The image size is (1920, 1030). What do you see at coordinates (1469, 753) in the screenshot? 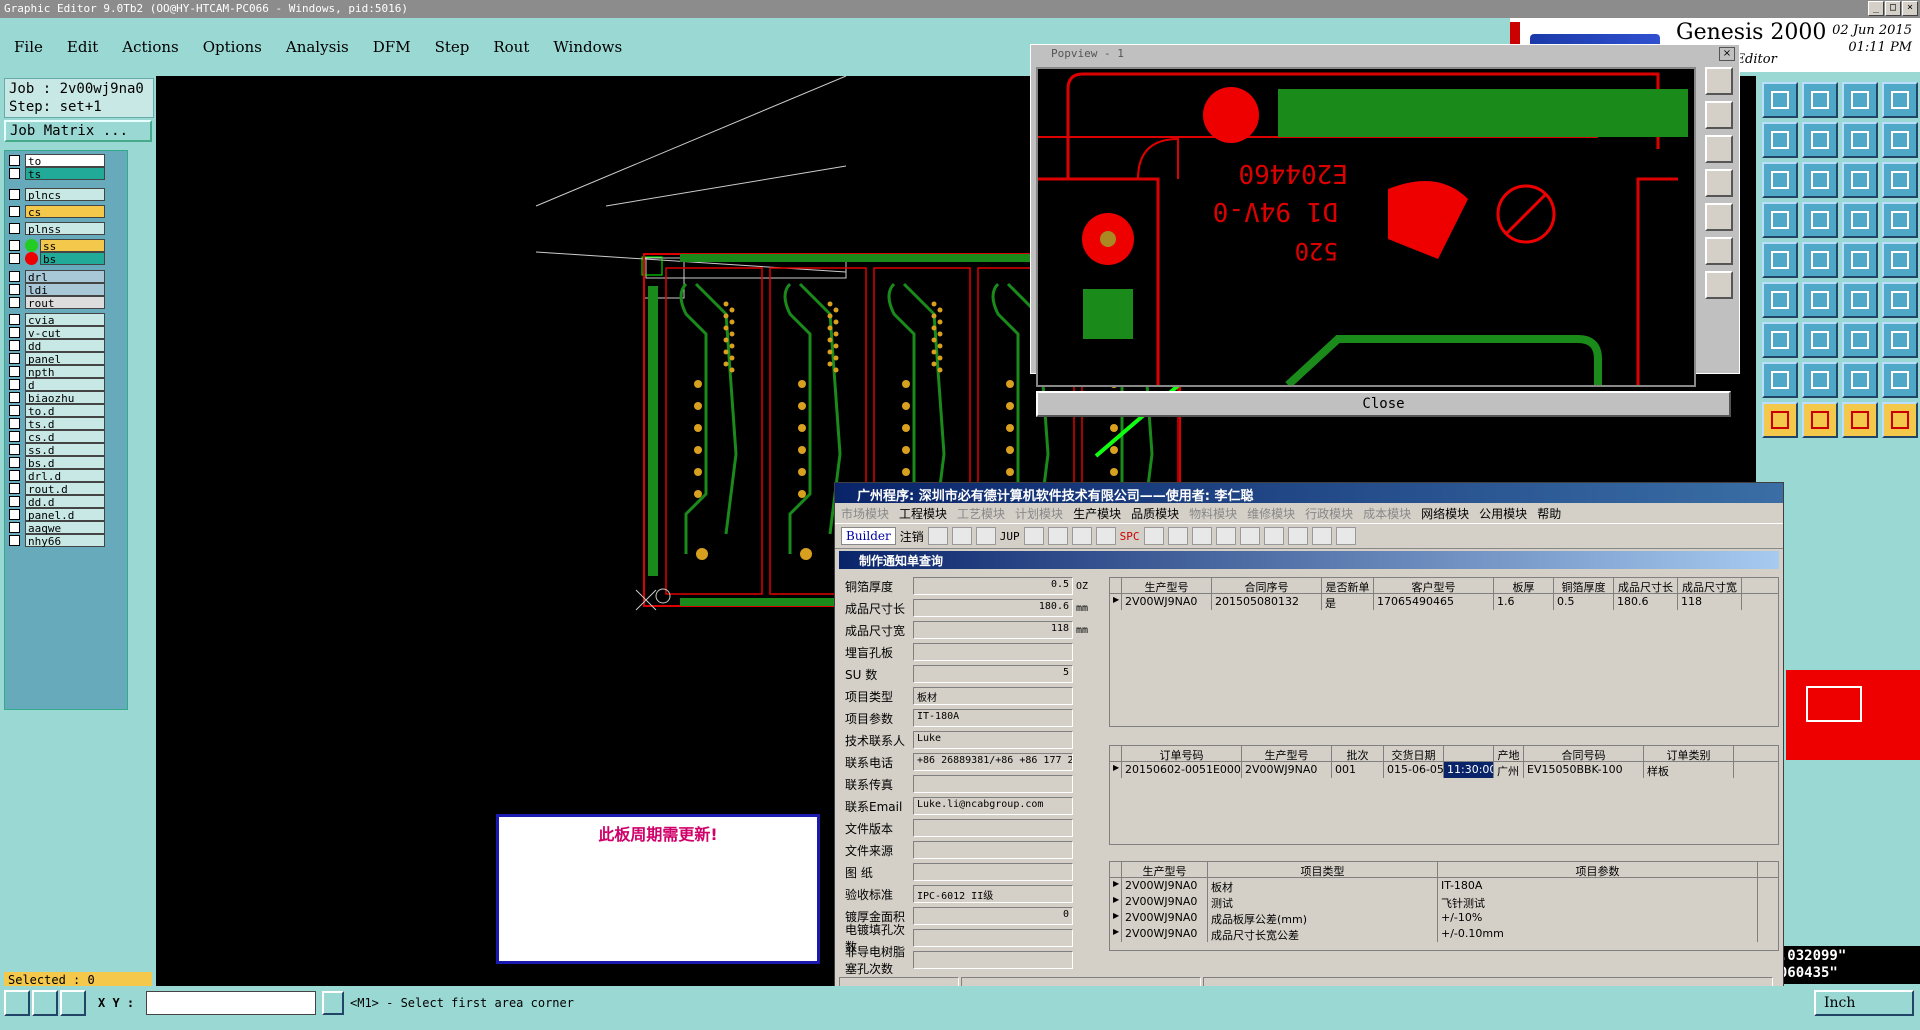
I see `grid-header-cell` at bounding box center [1469, 753].